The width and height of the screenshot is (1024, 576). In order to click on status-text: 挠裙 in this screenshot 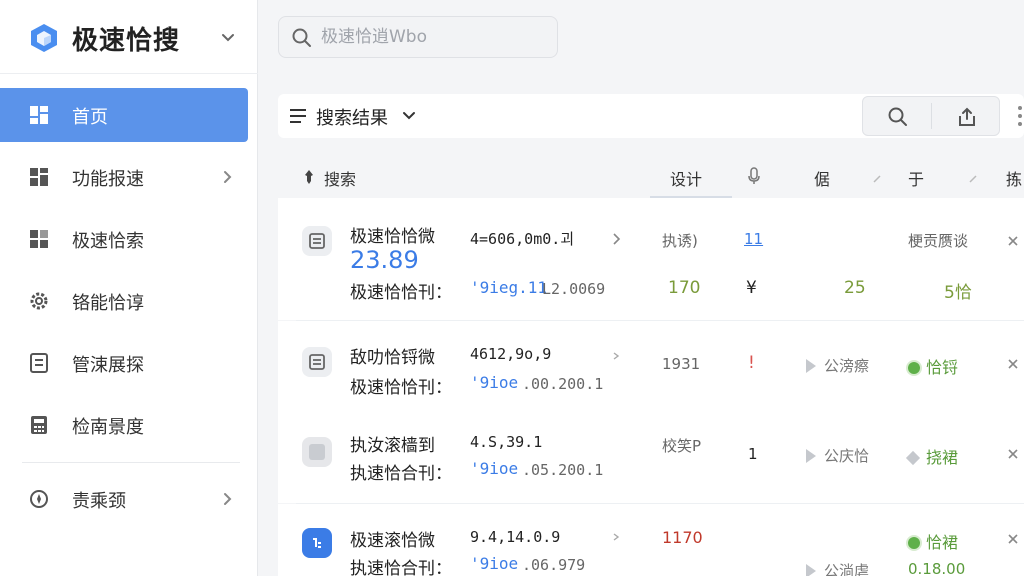, I will do `click(942, 457)`.